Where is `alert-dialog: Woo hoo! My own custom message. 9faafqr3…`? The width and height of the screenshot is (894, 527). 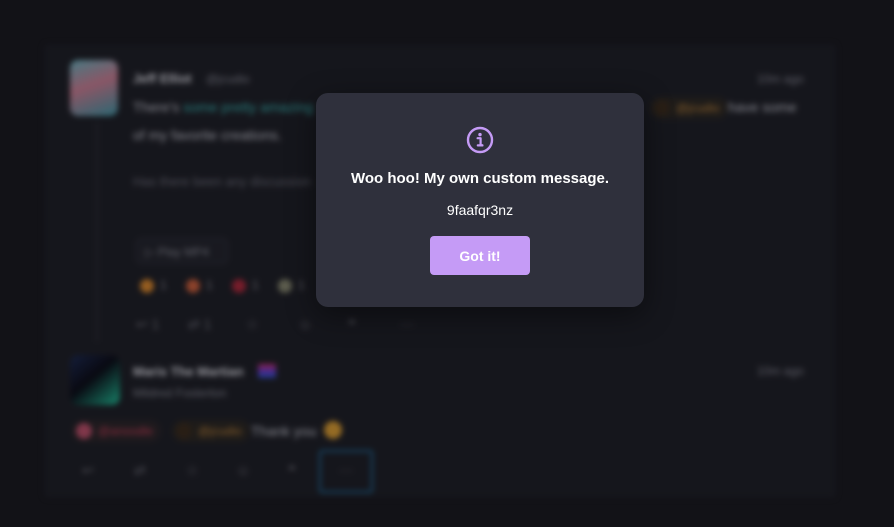
alert-dialog: Woo hoo! My own custom message. 9faafqr3… is located at coordinates (480, 200).